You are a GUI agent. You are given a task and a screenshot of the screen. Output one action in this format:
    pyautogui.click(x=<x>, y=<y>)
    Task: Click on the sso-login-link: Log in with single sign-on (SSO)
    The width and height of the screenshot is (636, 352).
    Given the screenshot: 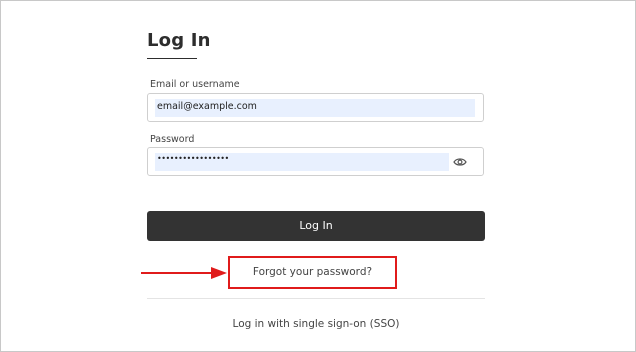 What is the action you would take?
    pyautogui.click(x=316, y=324)
    